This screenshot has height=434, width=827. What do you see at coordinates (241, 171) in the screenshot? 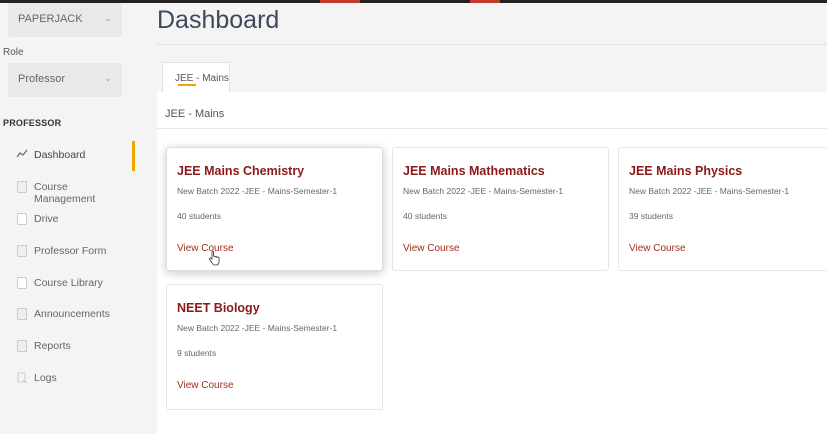
I see `course-title: JEE Mains Chemistry` at bounding box center [241, 171].